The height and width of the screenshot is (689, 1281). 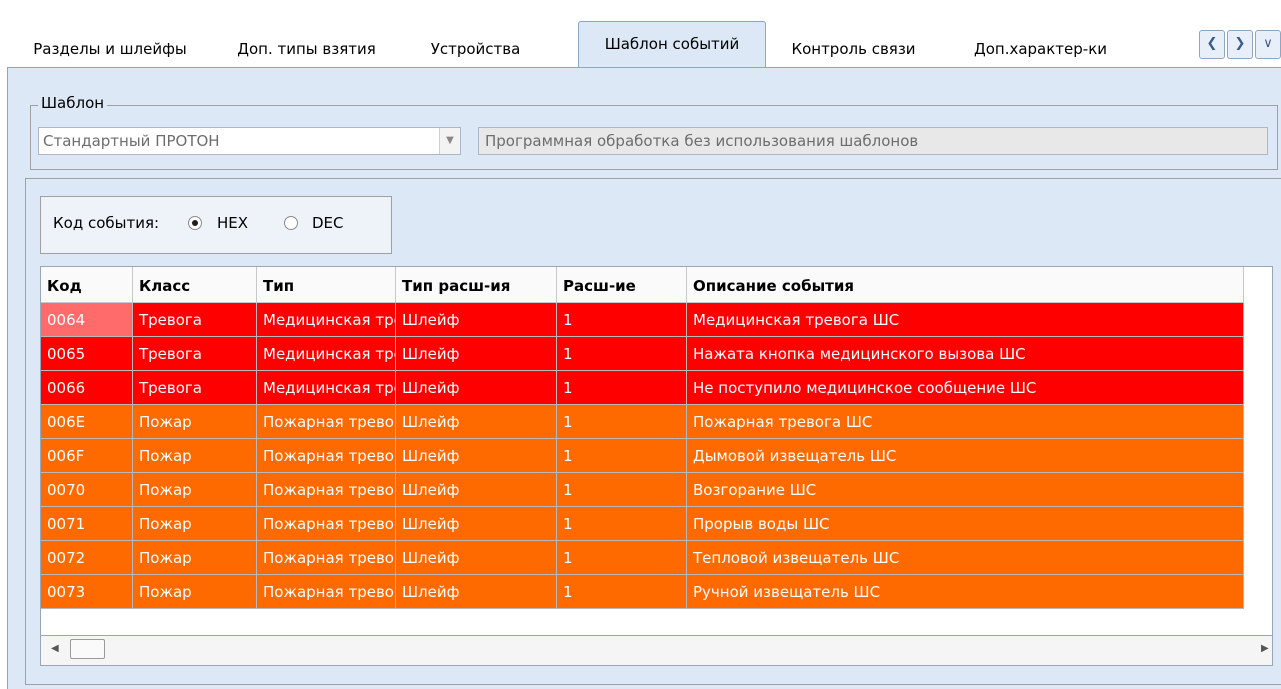 I want to click on event-code-format-group: Код события: HEX DEC, so click(x=216, y=225).